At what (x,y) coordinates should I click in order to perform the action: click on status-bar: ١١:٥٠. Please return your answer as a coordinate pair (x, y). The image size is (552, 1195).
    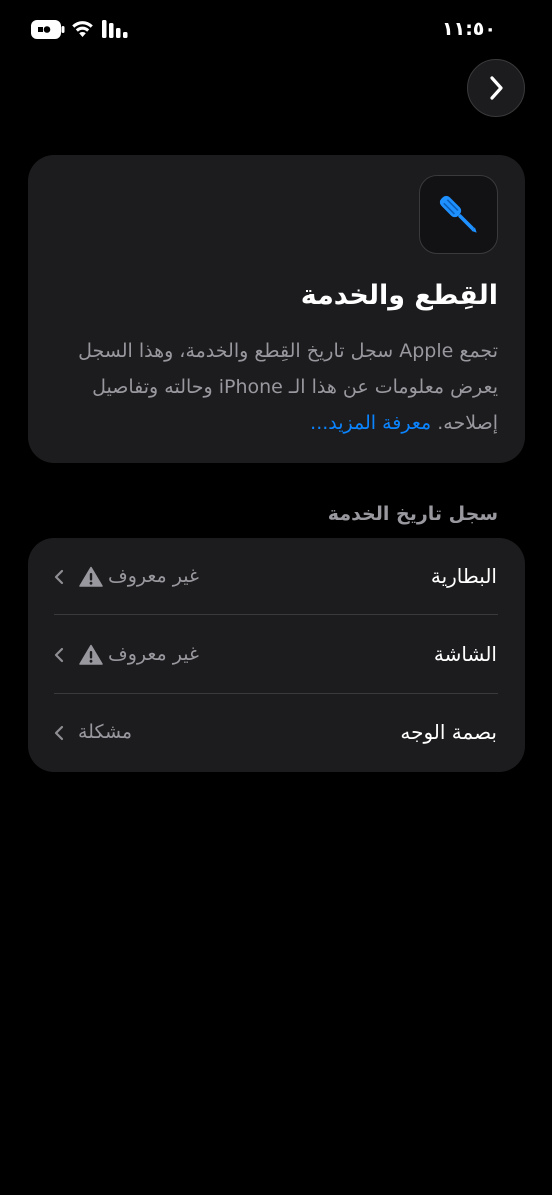
    Looking at the image, I should click on (276, 30).